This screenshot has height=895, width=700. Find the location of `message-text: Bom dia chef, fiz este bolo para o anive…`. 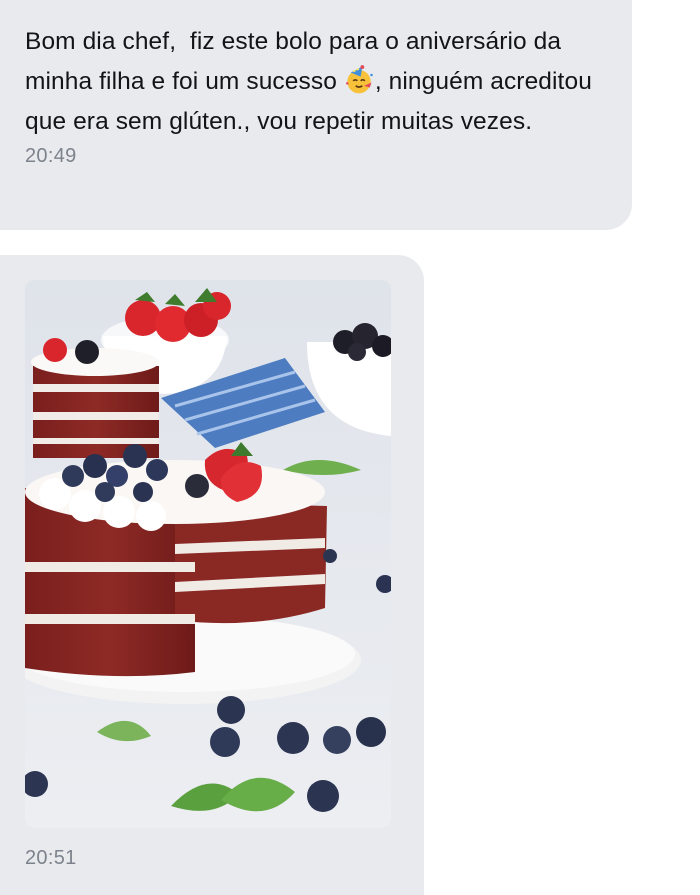

message-text: Bom dia chef, fiz este bolo para o anive… is located at coordinates (317, 82).